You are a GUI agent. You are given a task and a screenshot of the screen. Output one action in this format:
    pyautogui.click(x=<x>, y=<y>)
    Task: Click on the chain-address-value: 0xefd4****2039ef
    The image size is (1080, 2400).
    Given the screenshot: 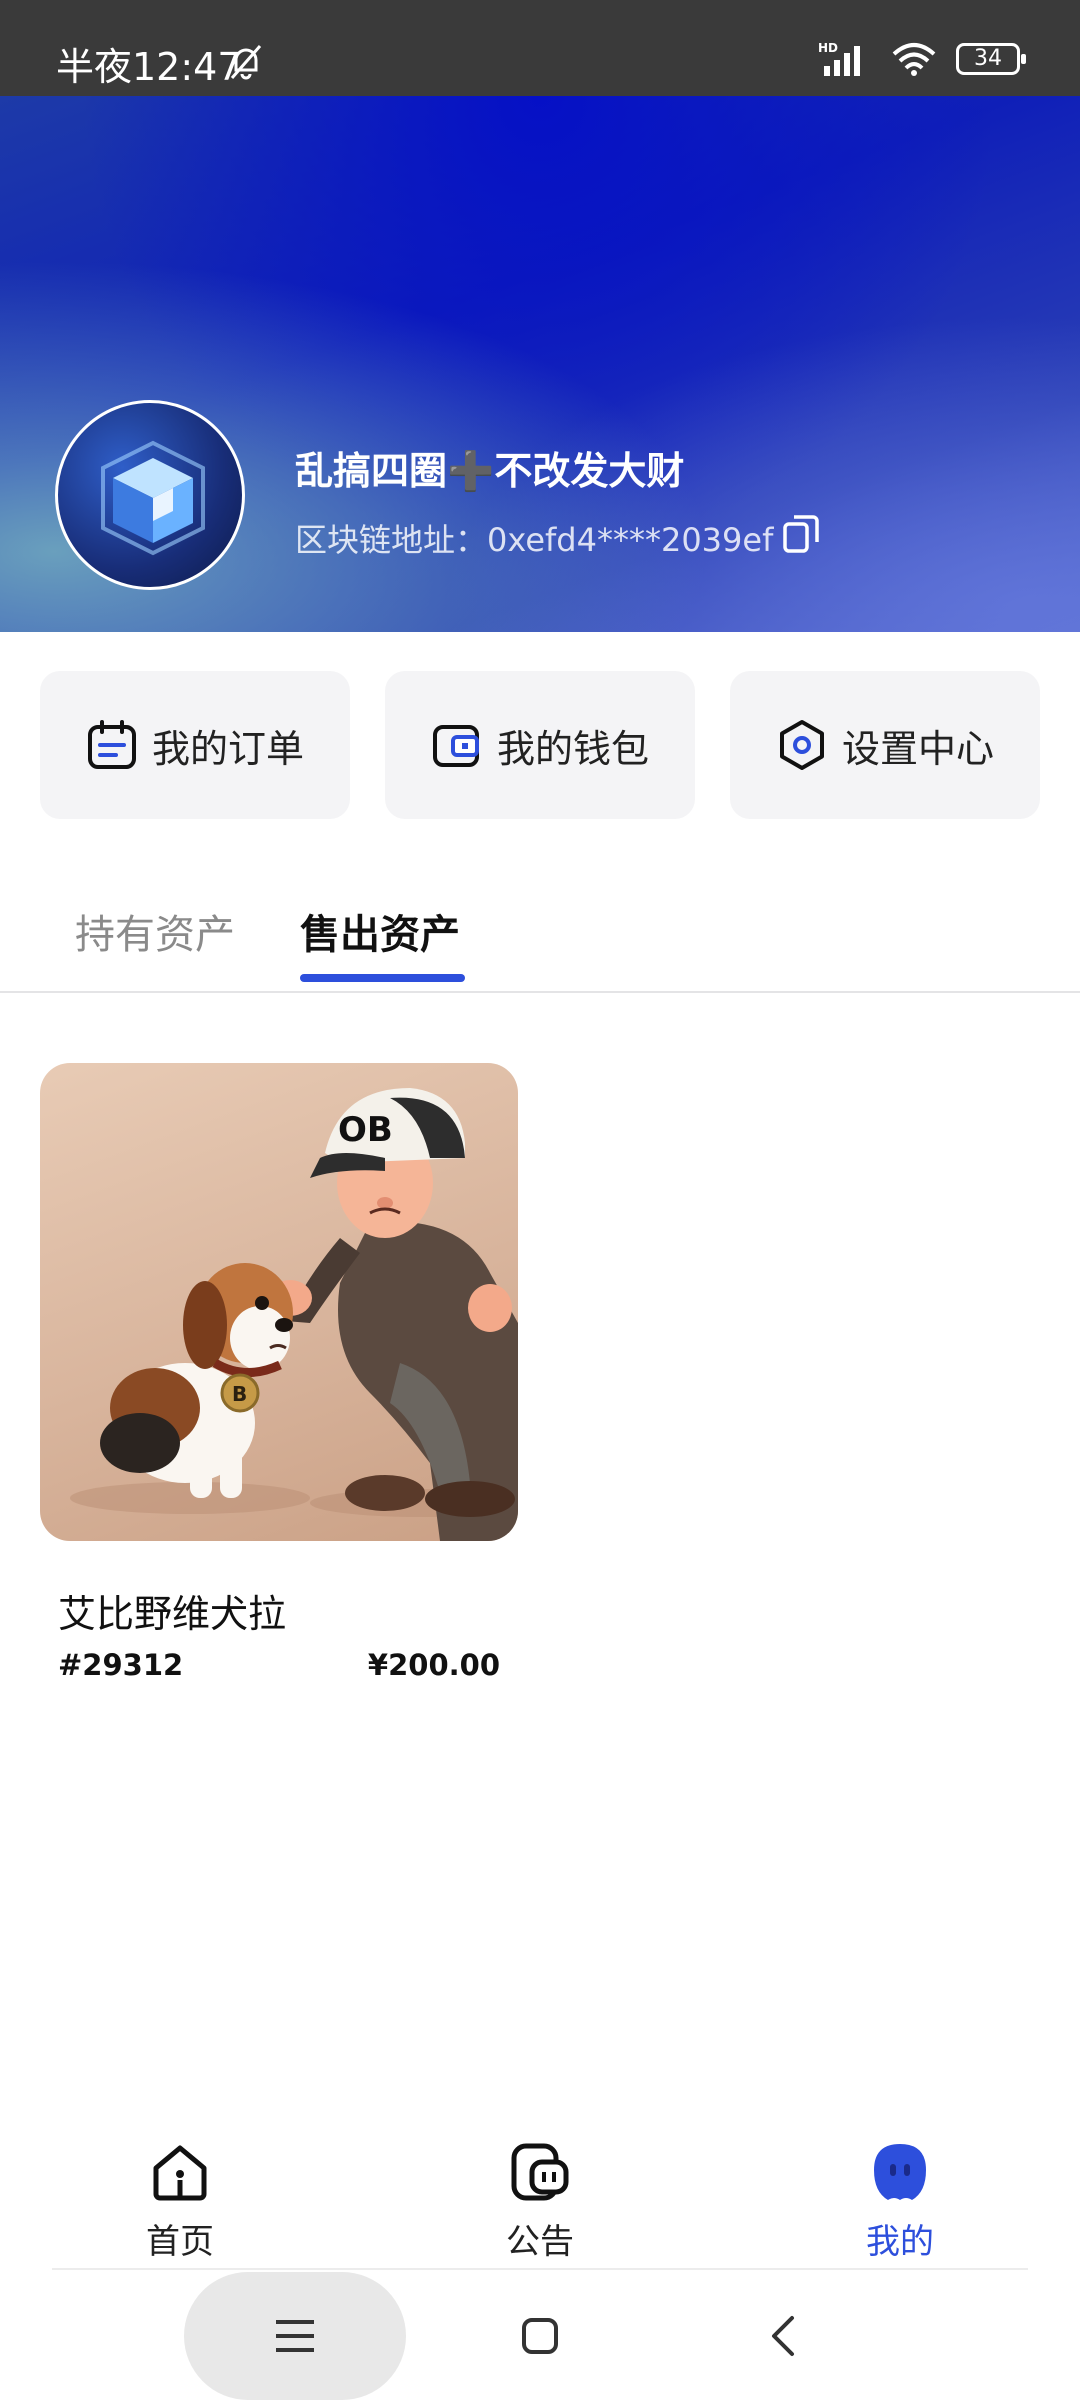 What is the action you would take?
    pyautogui.click(x=630, y=540)
    